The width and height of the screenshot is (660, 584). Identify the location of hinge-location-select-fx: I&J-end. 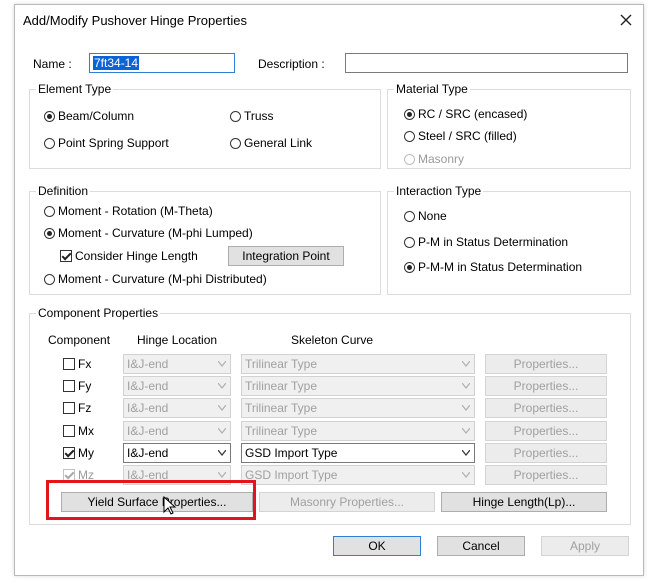
(177, 364).